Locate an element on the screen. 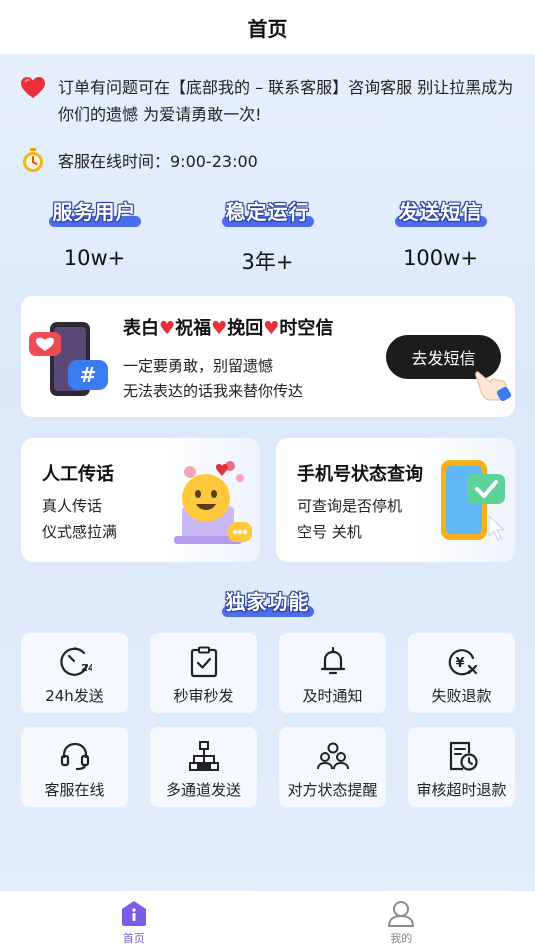 The image size is (535, 951). service-hours-row: 客服在线时间：9:00-23:00 is located at coordinates (139, 160).